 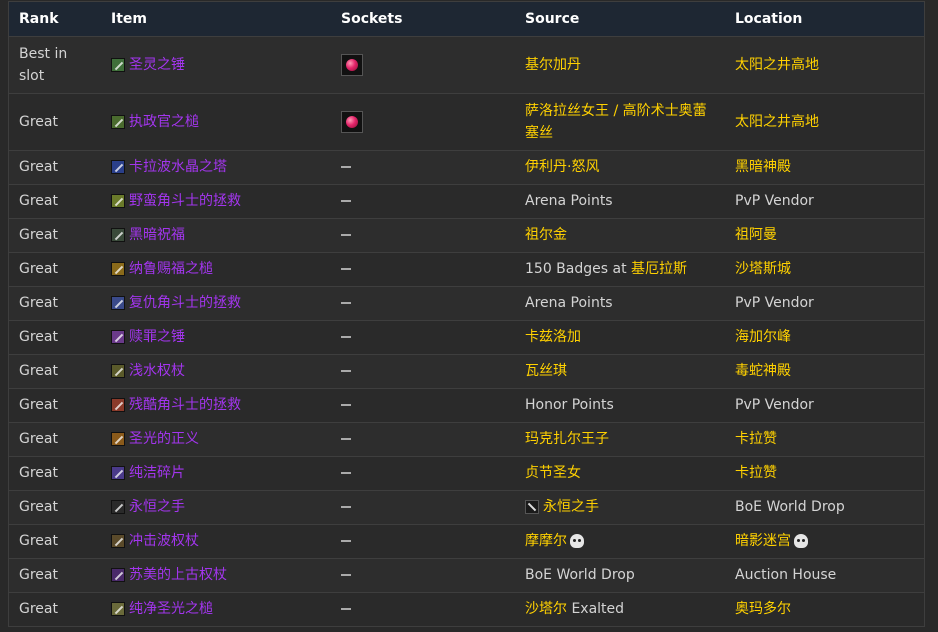 I want to click on location-text: PvP Vendor, so click(x=774, y=303).